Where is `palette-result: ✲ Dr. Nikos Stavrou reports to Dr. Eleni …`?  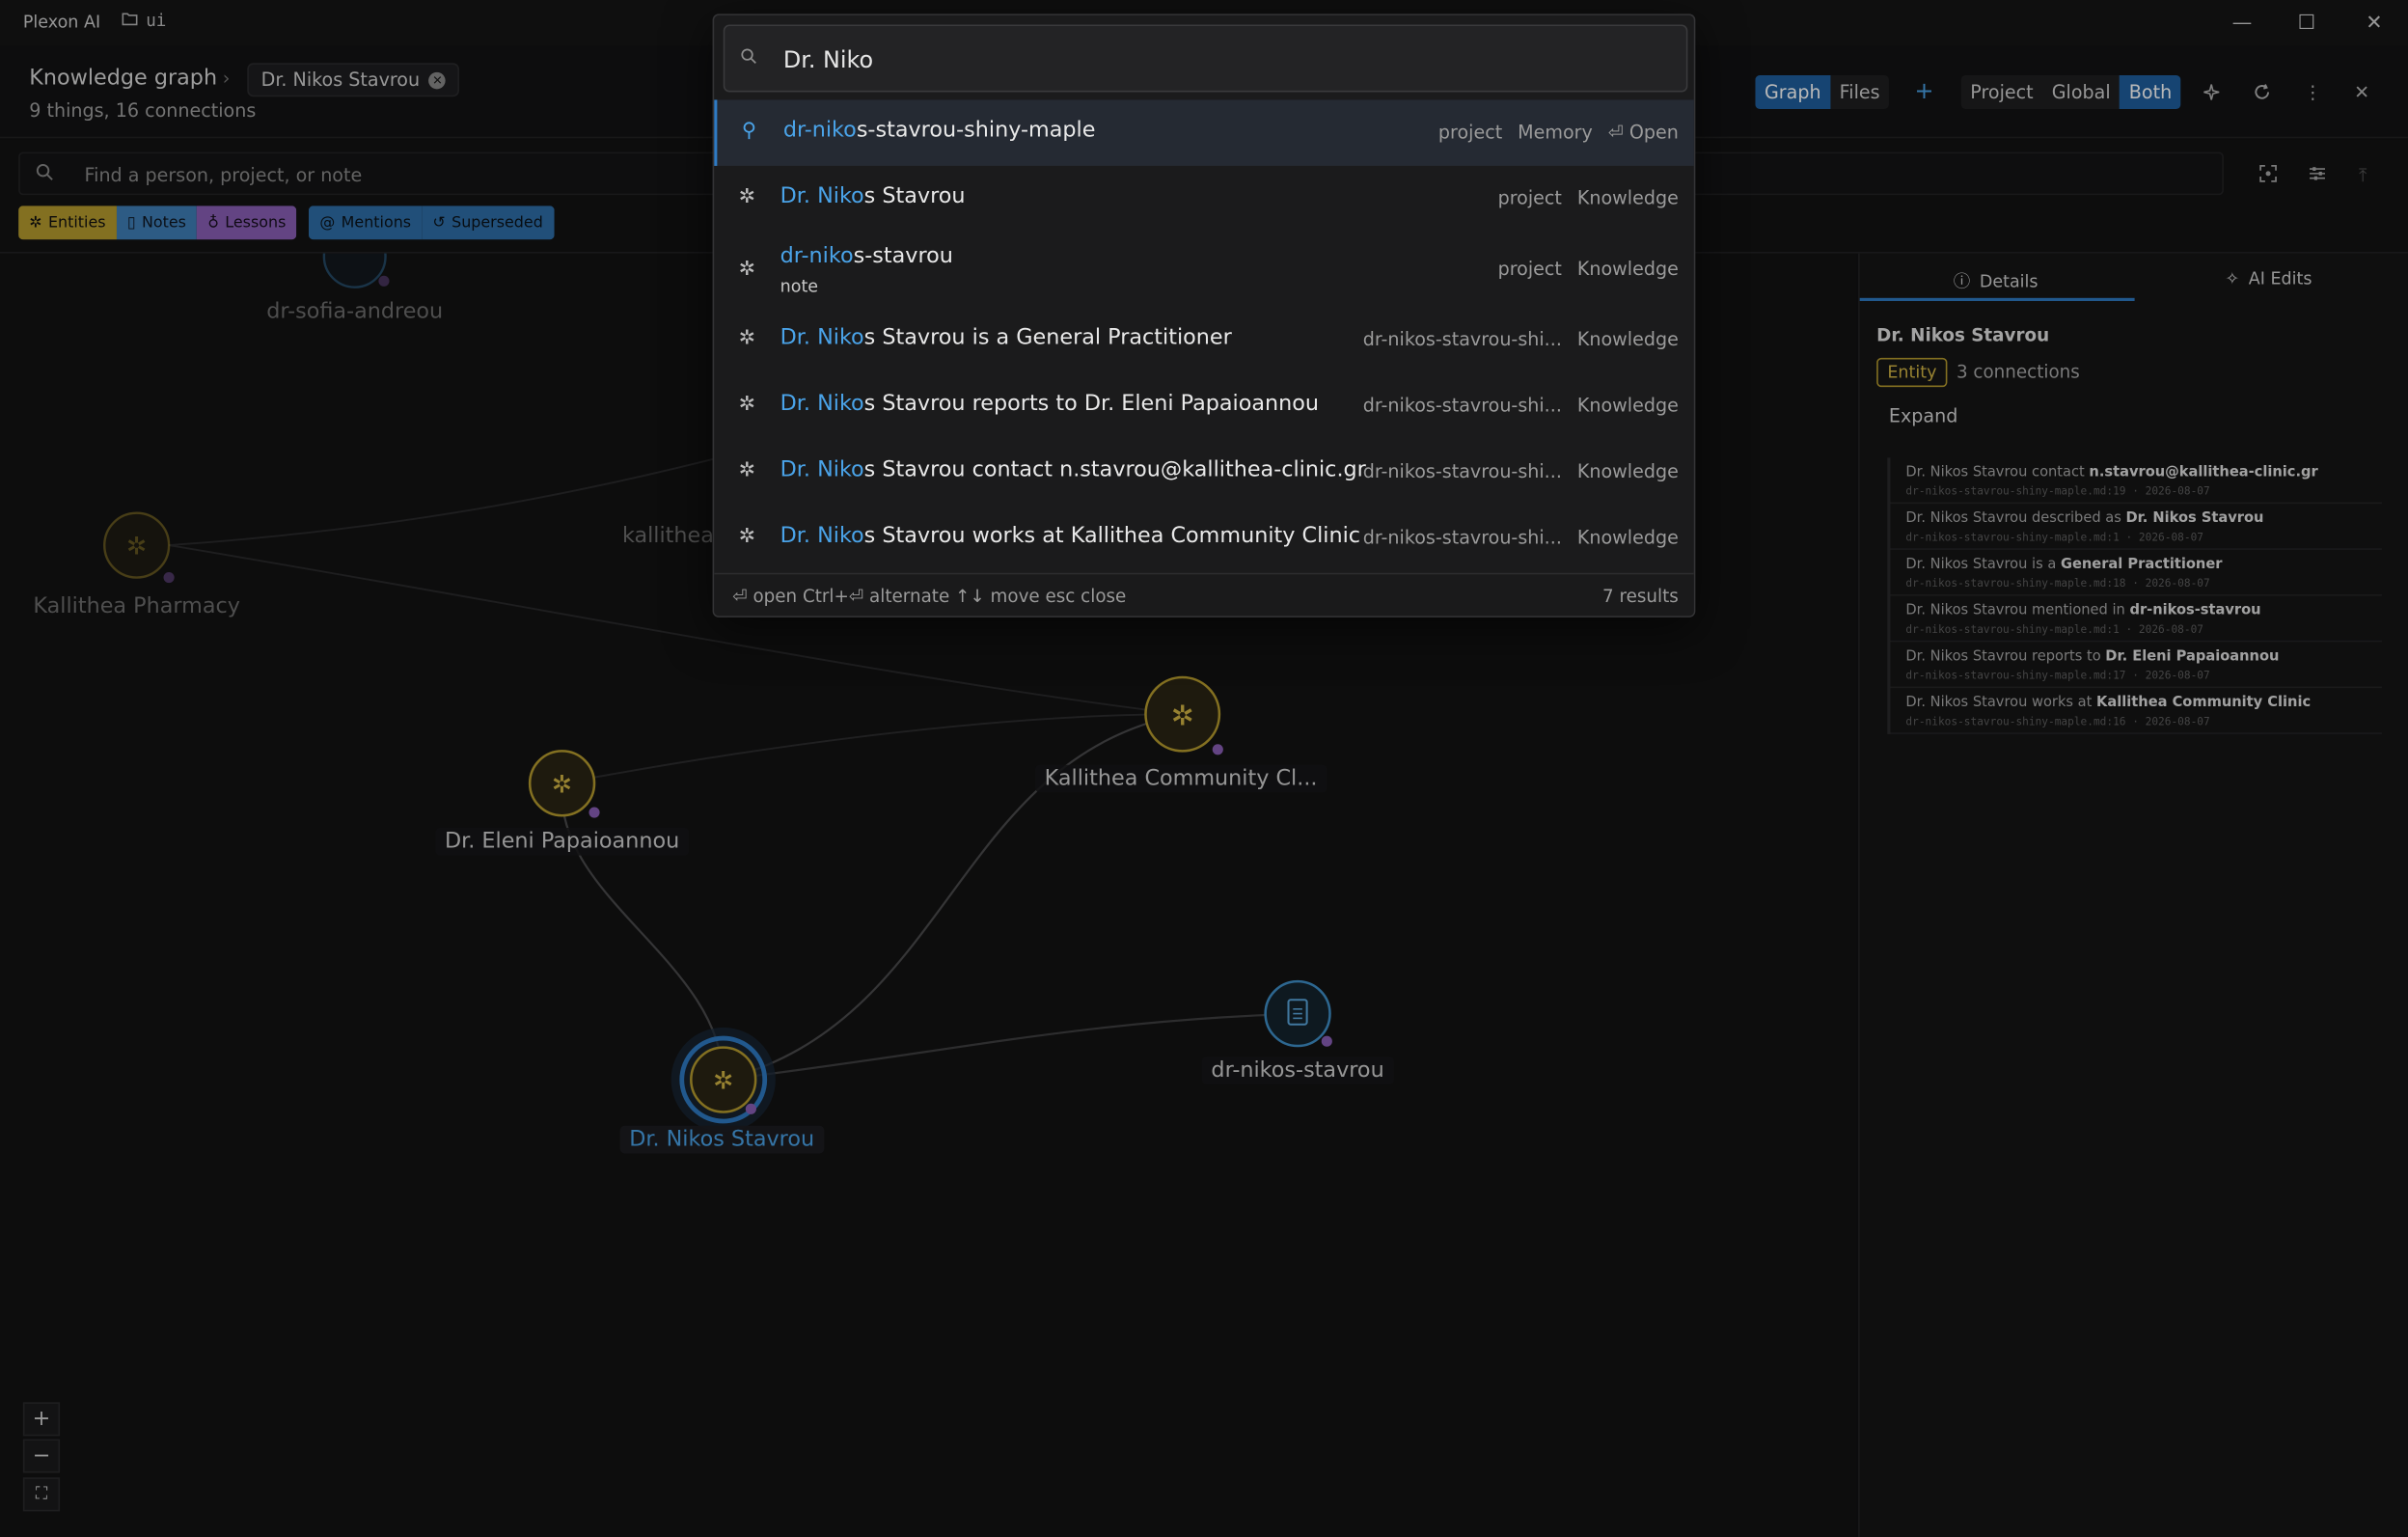 palette-result: ✲ Dr. Nikos Stavrou reports to Dr. Eleni … is located at coordinates (1204, 406).